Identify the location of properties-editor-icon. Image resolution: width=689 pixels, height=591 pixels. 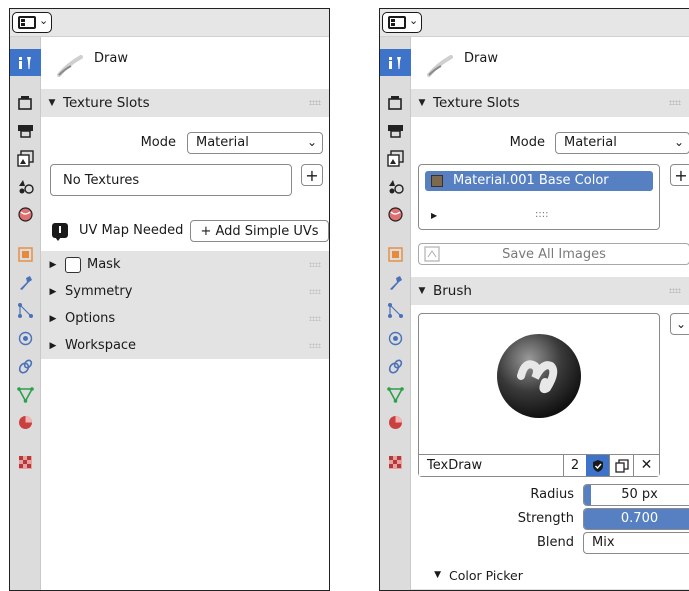
(397, 22).